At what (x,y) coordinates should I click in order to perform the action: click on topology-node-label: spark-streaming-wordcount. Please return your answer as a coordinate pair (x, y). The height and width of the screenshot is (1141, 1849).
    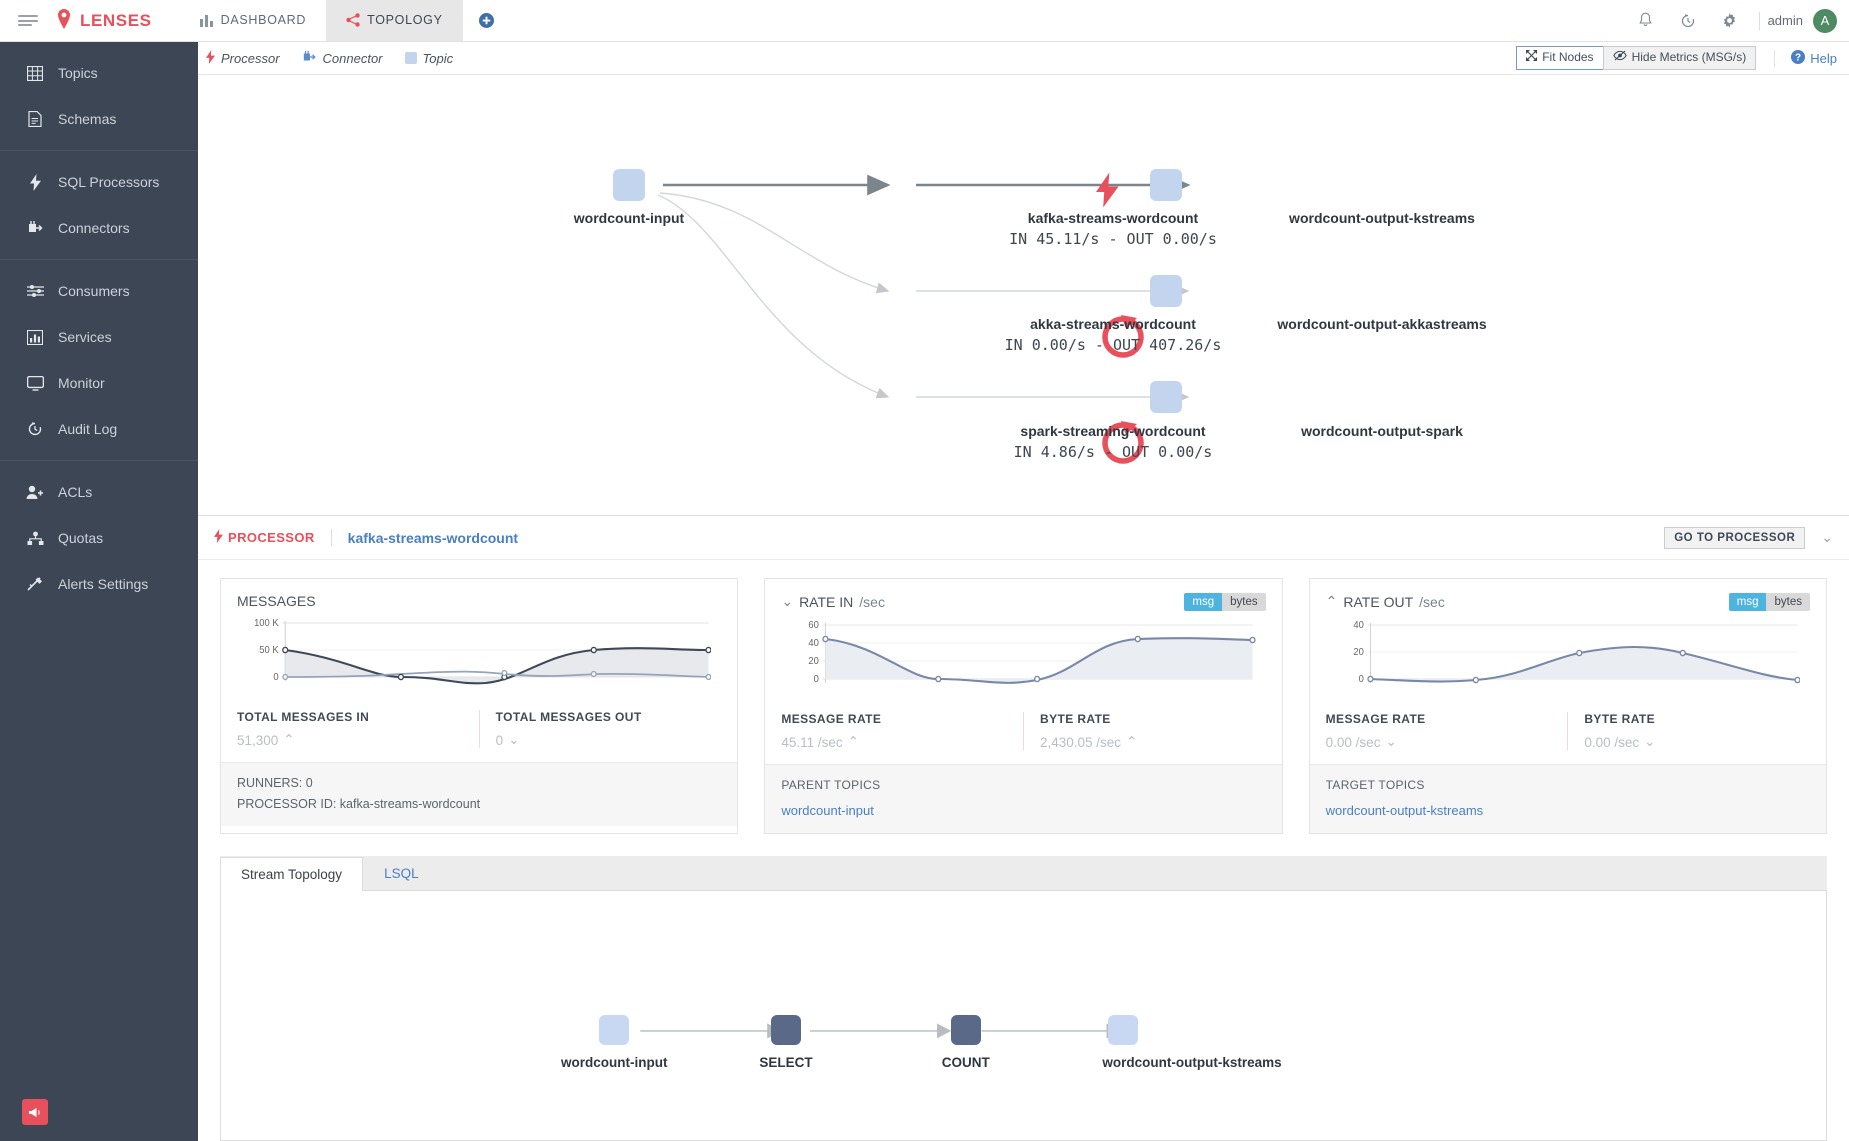
    Looking at the image, I should click on (1112, 431).